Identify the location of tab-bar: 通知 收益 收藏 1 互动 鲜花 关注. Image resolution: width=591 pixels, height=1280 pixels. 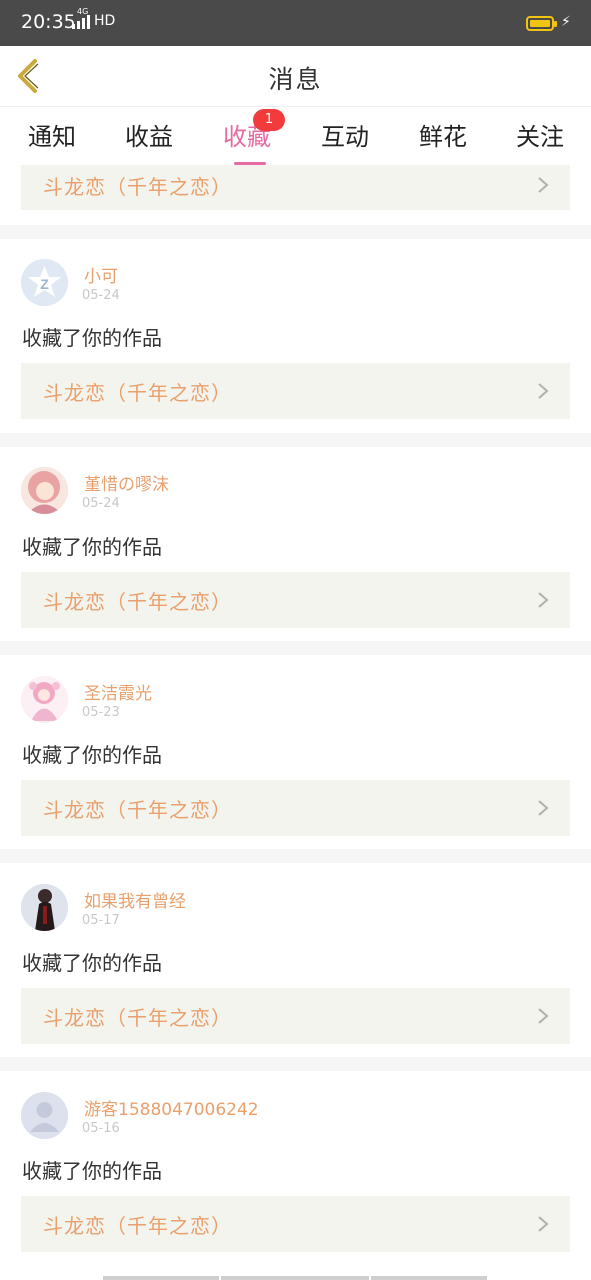
(295, 136).